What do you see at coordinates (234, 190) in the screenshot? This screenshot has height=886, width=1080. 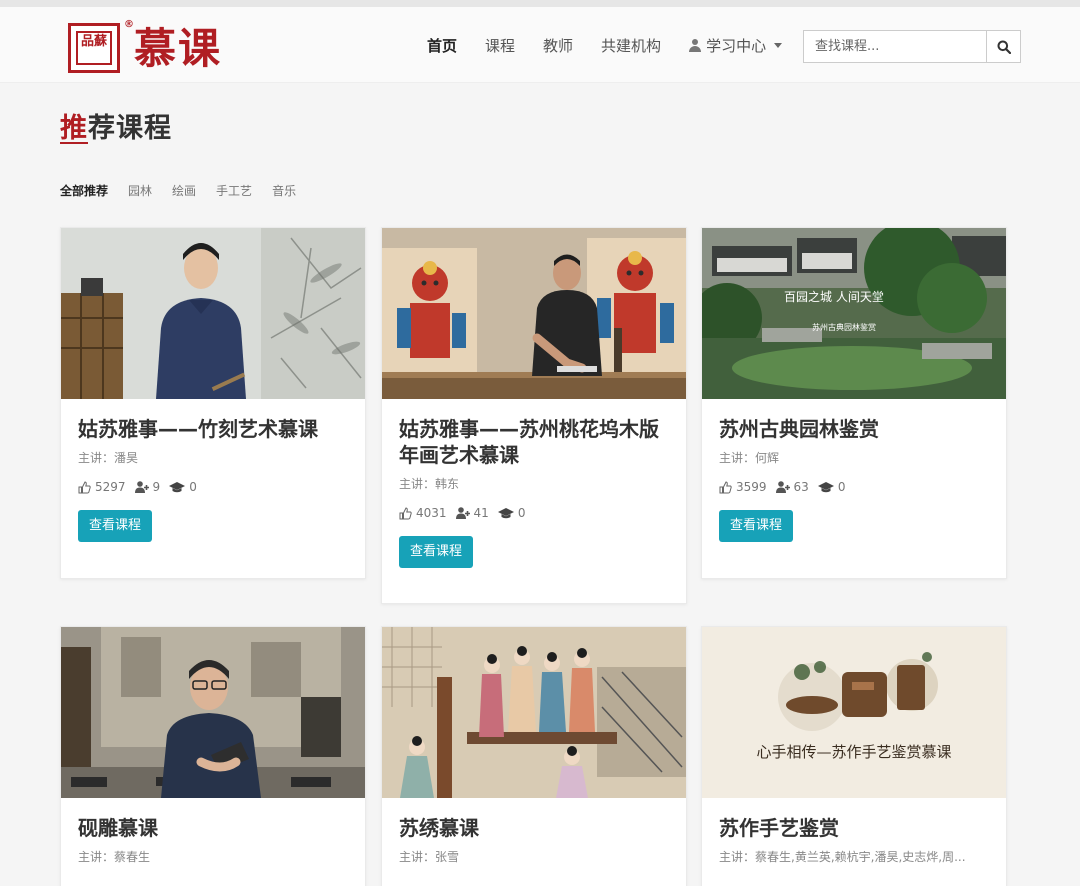 I see `filter-handicraft: 手工艺` at bounding box center [234, 190].